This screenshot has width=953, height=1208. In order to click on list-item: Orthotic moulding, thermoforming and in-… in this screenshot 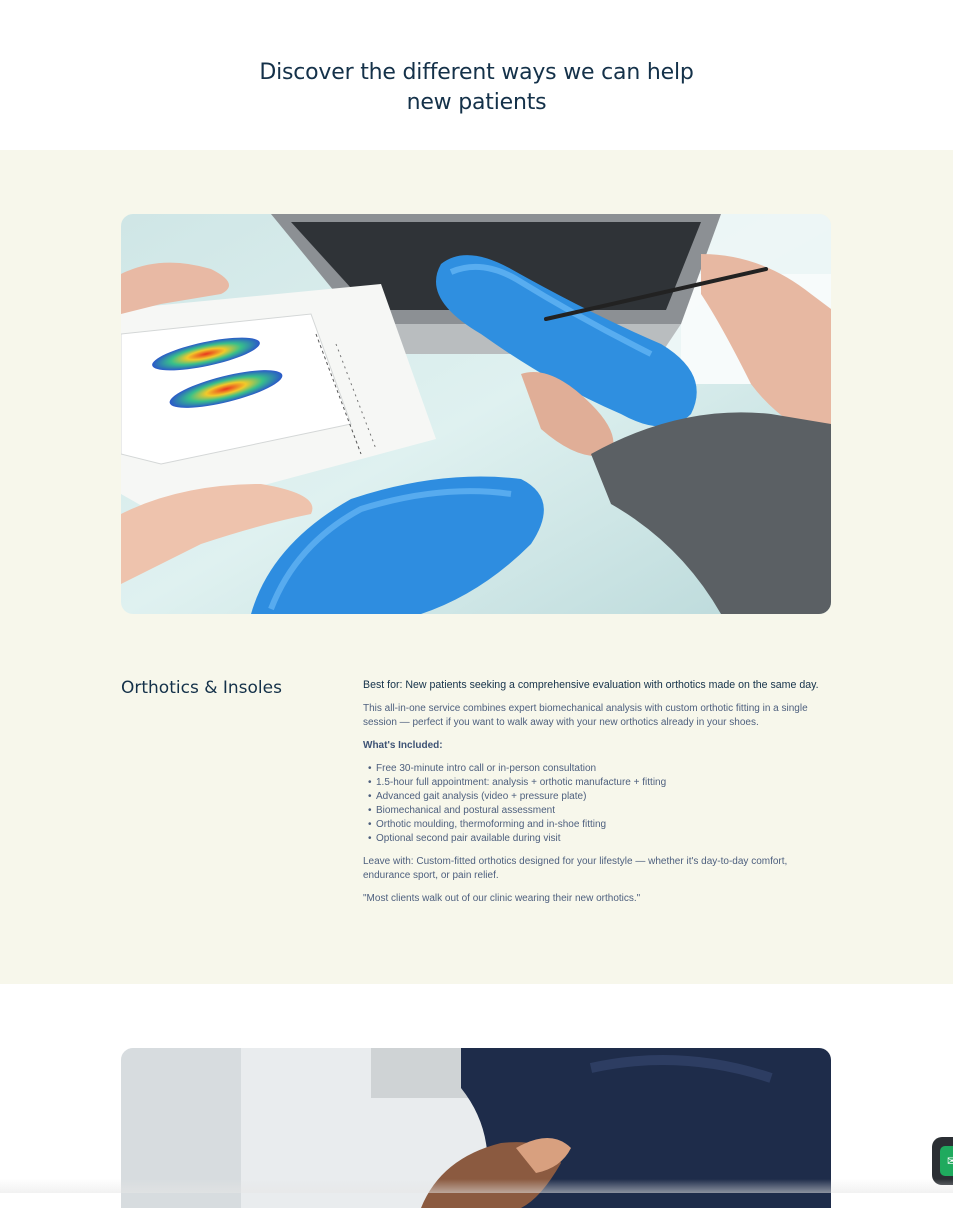, I will do `click(597, 825)`.